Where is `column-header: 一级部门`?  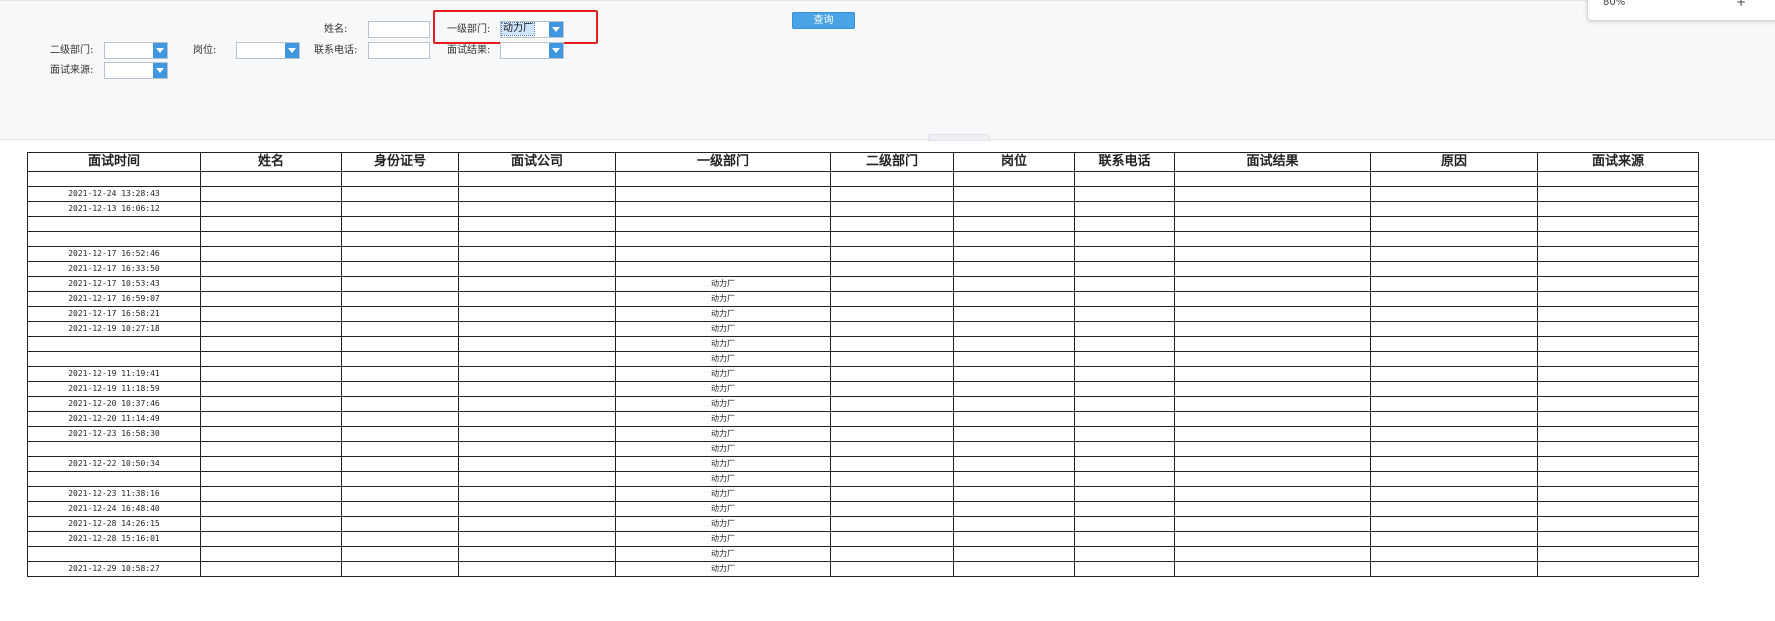 column-header: 一级部门 is located at coordinates (723, 162).